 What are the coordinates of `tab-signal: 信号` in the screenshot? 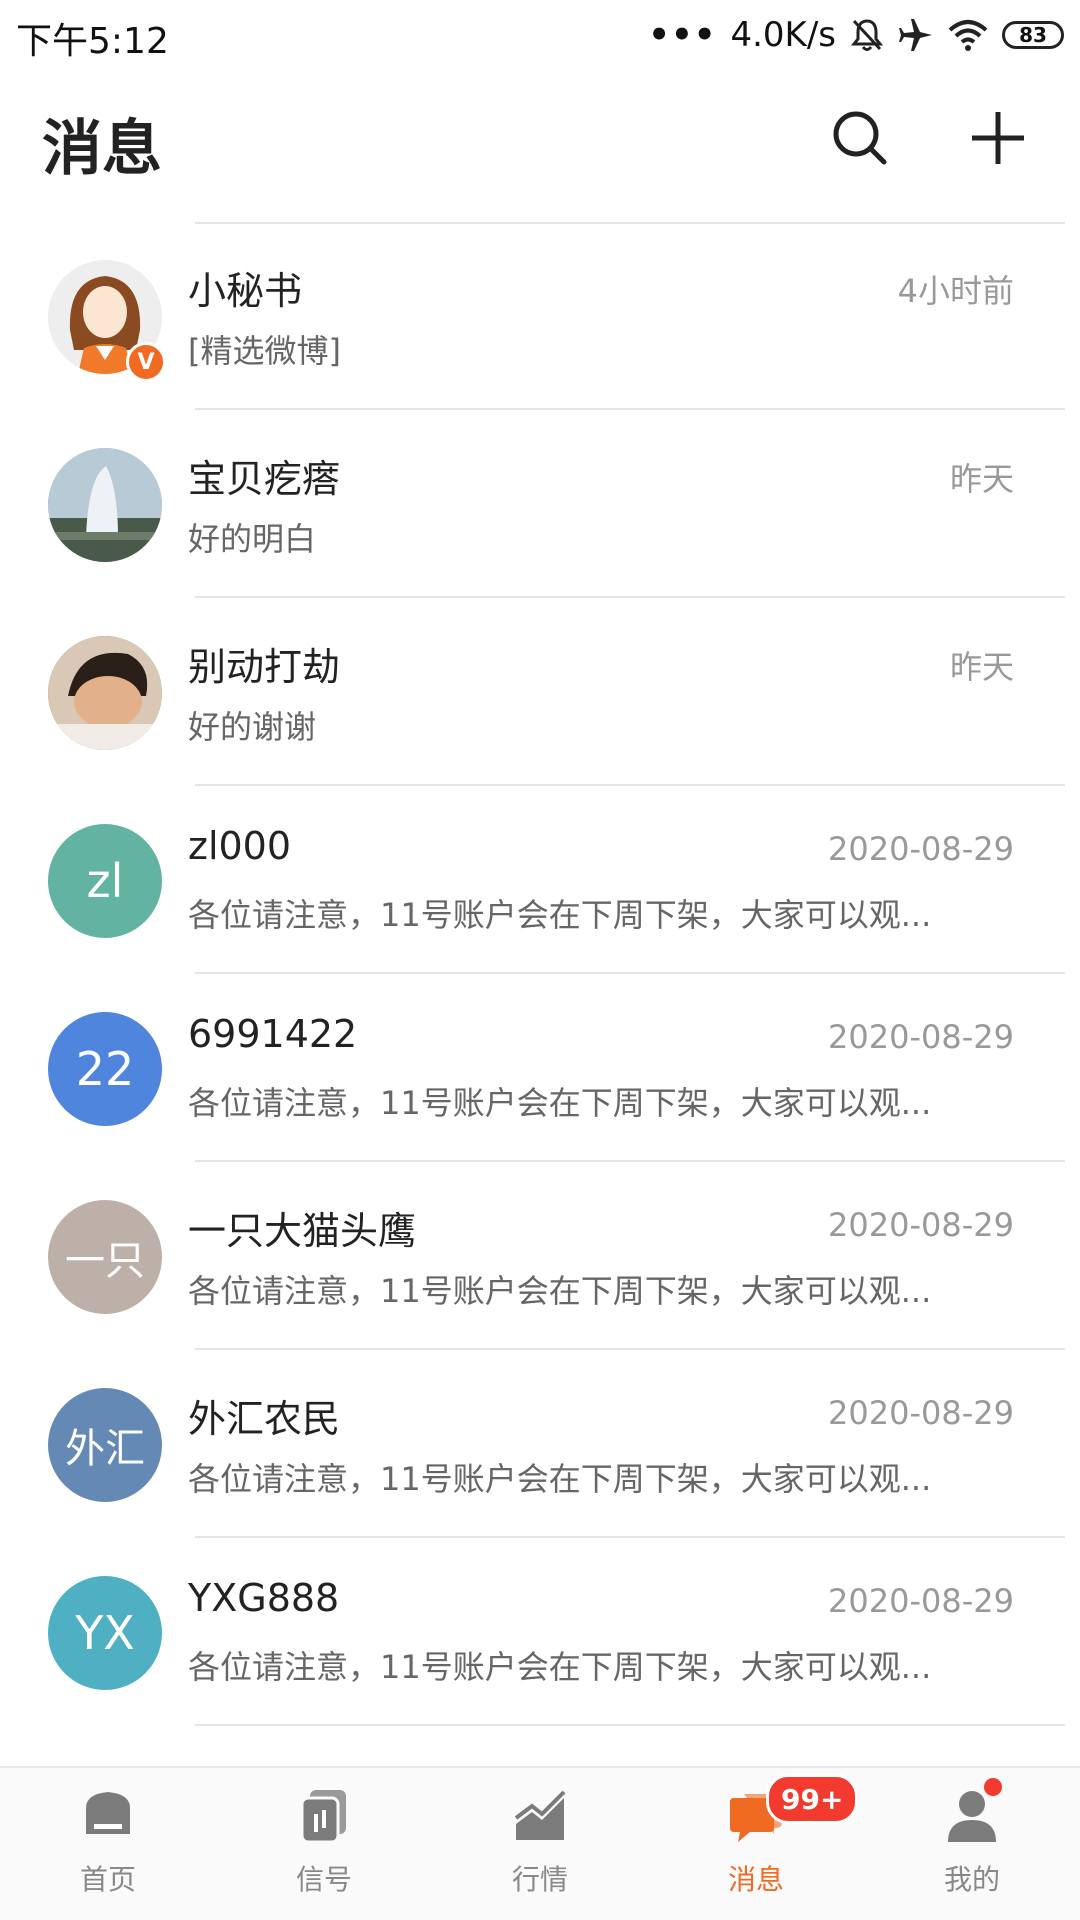 It's located at (324, 1844).